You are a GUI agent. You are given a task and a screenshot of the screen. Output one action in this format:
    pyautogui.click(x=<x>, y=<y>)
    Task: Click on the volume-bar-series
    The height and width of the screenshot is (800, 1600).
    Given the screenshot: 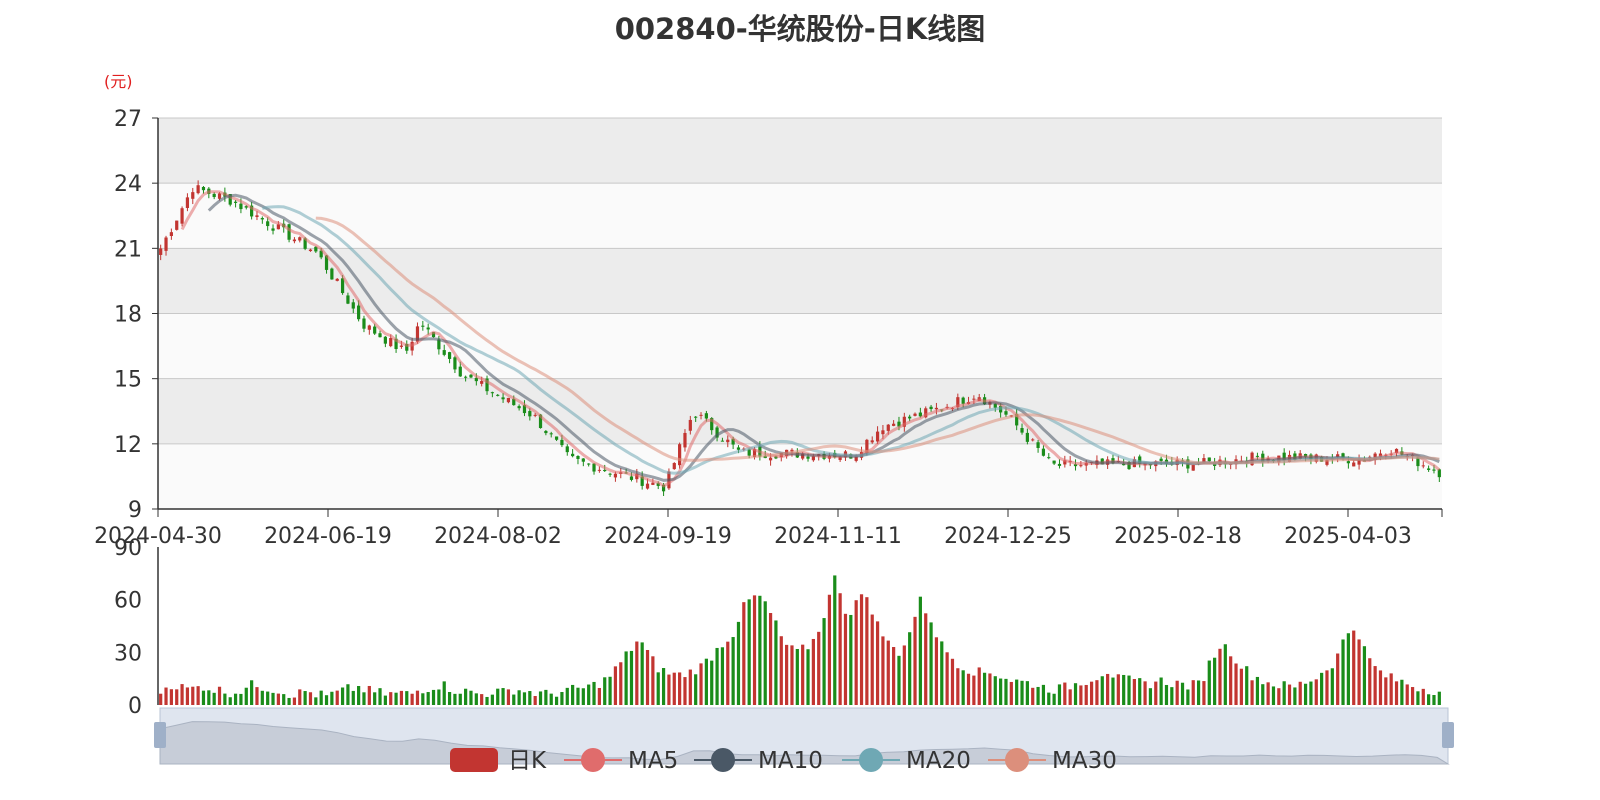 What is the action you would take?
    pyautogui.click(x=800, y=640)
    